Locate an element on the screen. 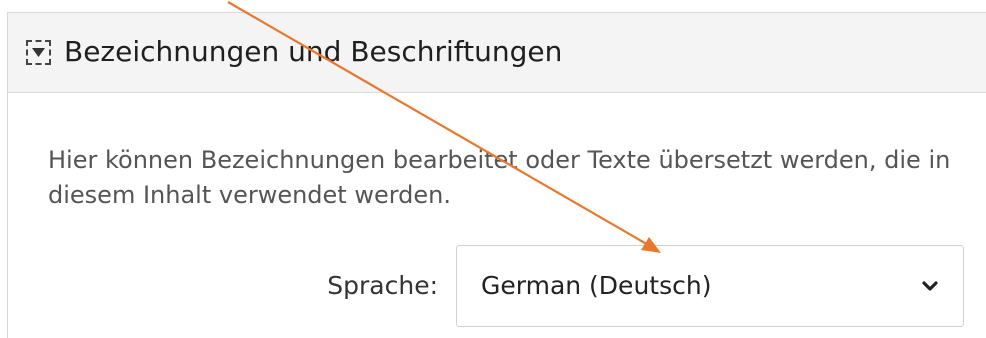 This screenshot has height=338, width=986. language-label: Sprache: is located at coordinates (382, 285).